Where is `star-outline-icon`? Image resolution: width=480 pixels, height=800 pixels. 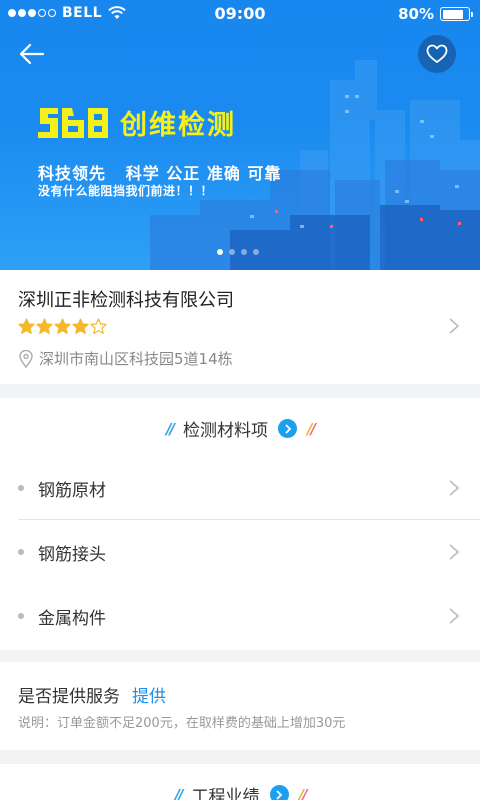
star-outline-icon is located at coordinates (98, 326).